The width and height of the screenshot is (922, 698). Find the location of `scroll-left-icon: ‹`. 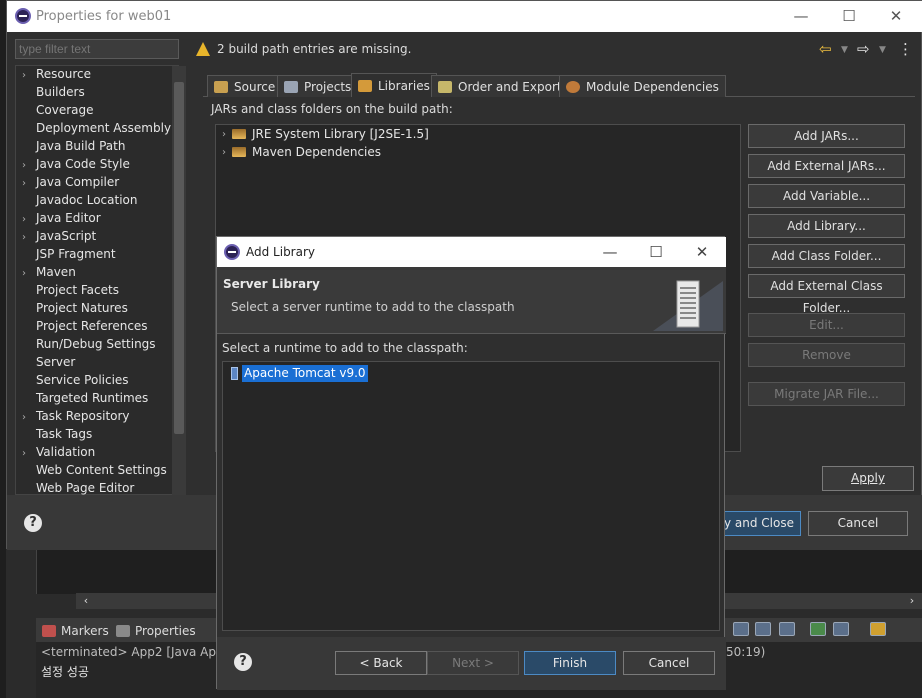

scroll-left-icon: ‹ is located at coordinates (86, 601).